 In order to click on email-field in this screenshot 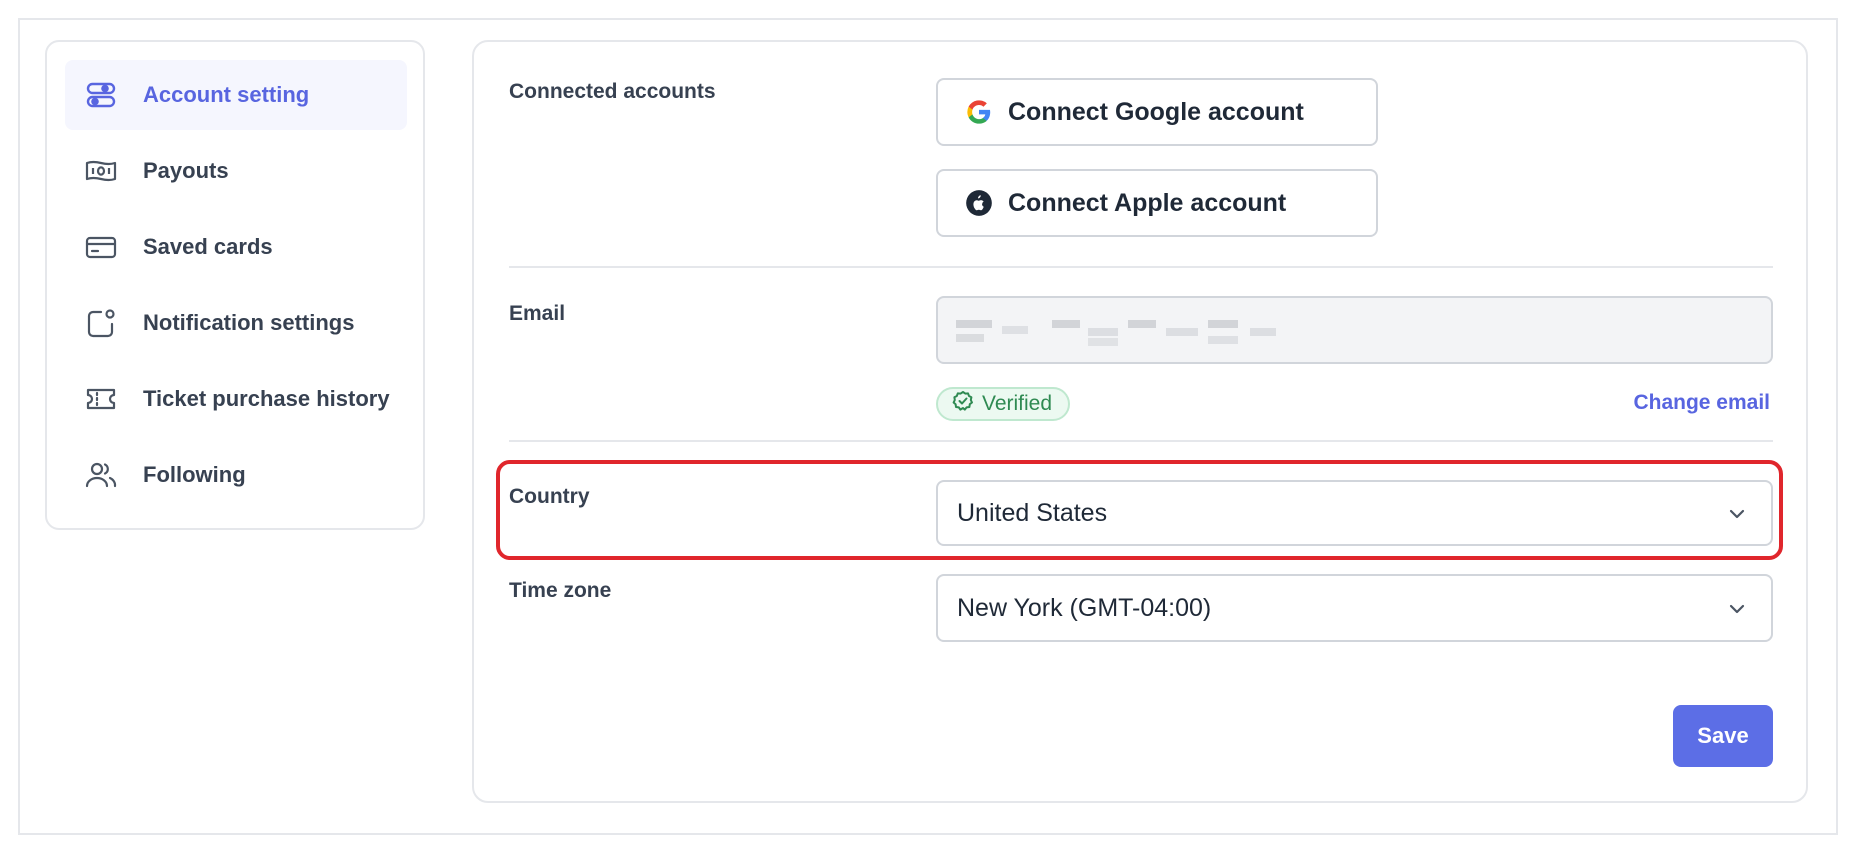, I will do `click(1354, 330)`.